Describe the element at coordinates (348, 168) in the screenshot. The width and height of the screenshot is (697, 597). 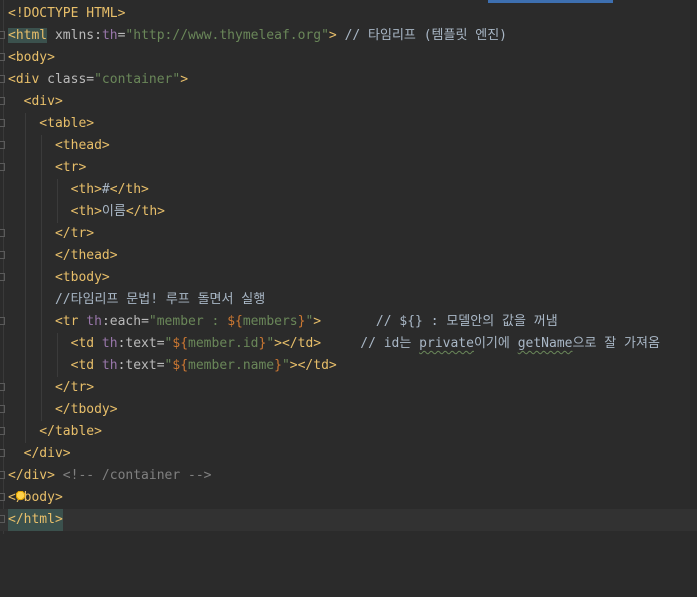
I see `code-line-8: <tr>` at that location.